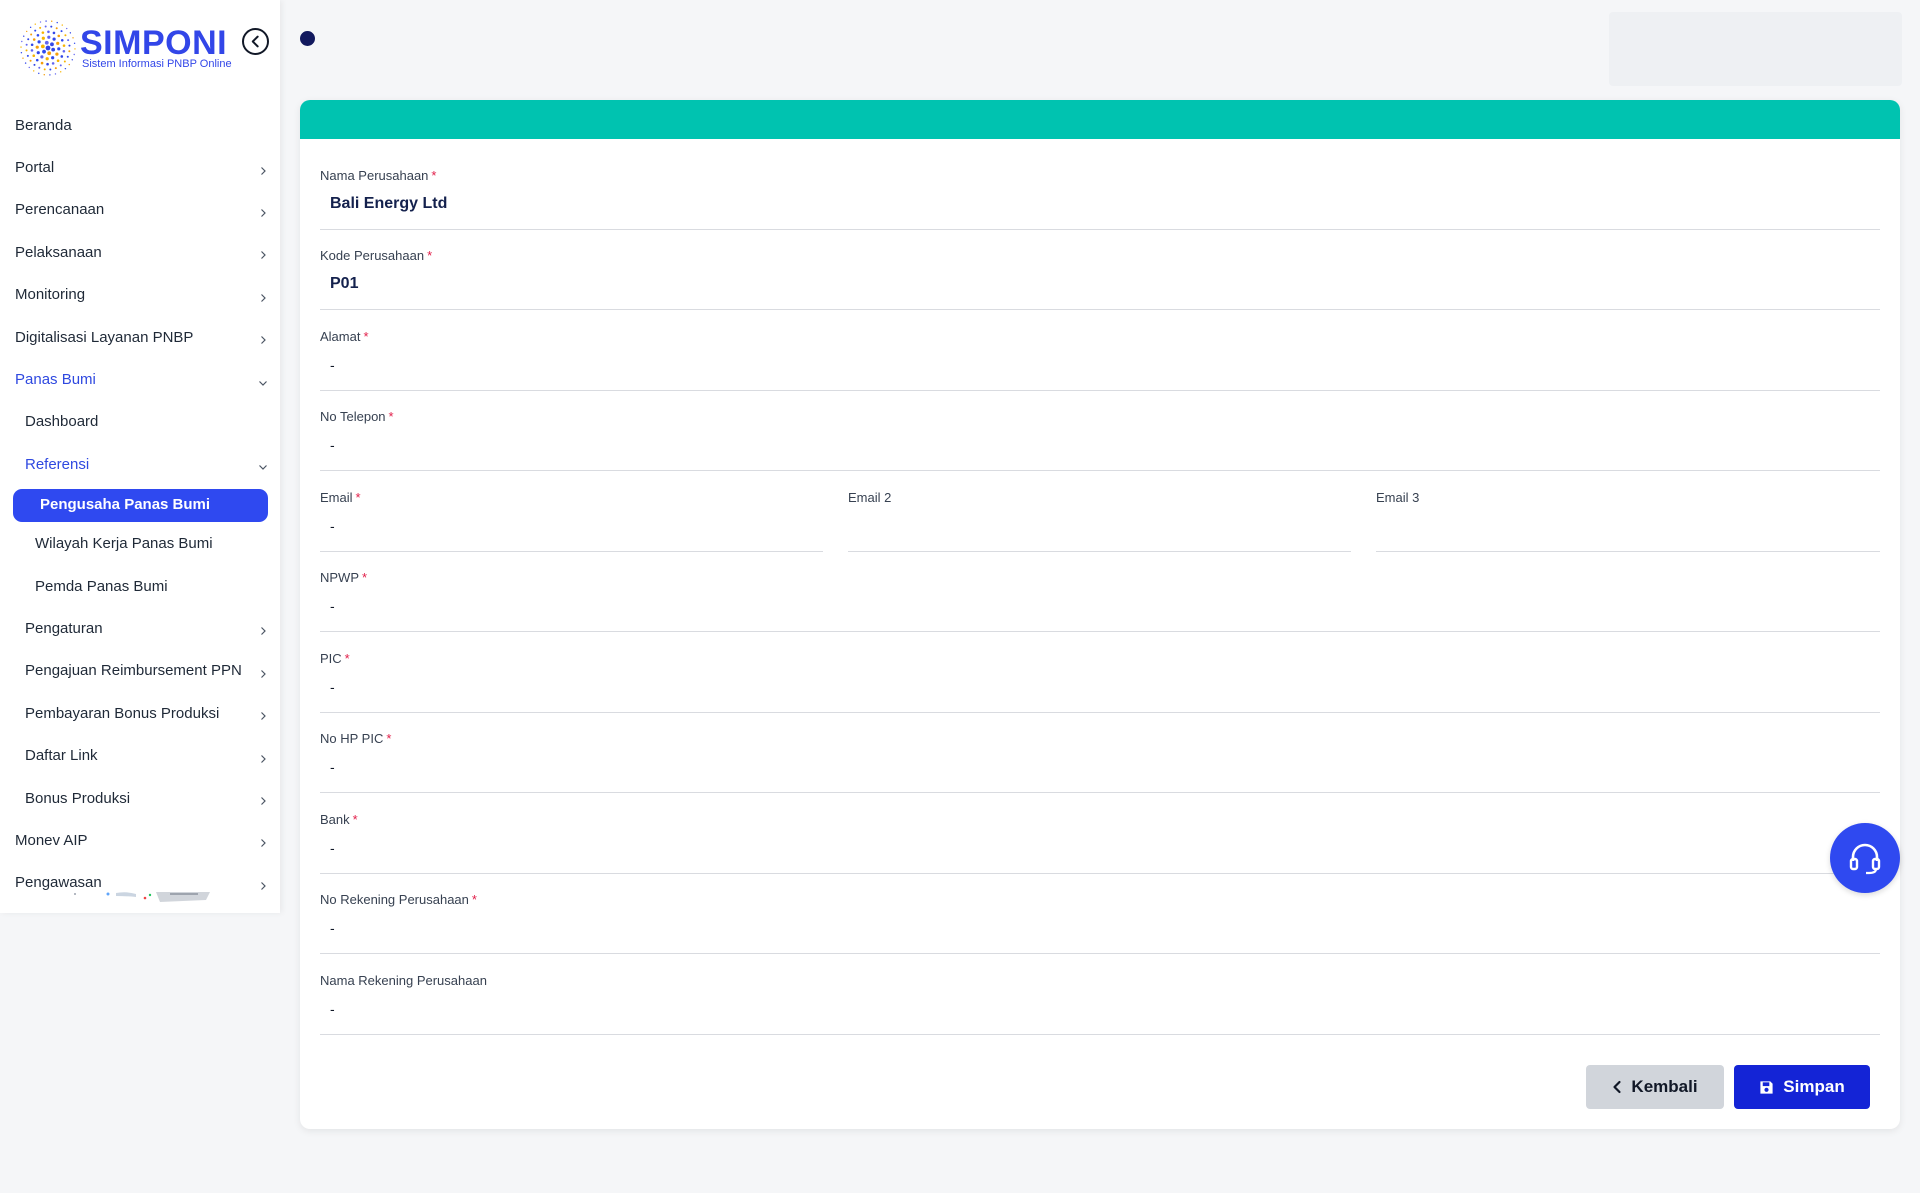 The width and height of the screenshot is (1920, 1193). I want to click on kode-perusahaan-input: P01, so click(1100, 284).